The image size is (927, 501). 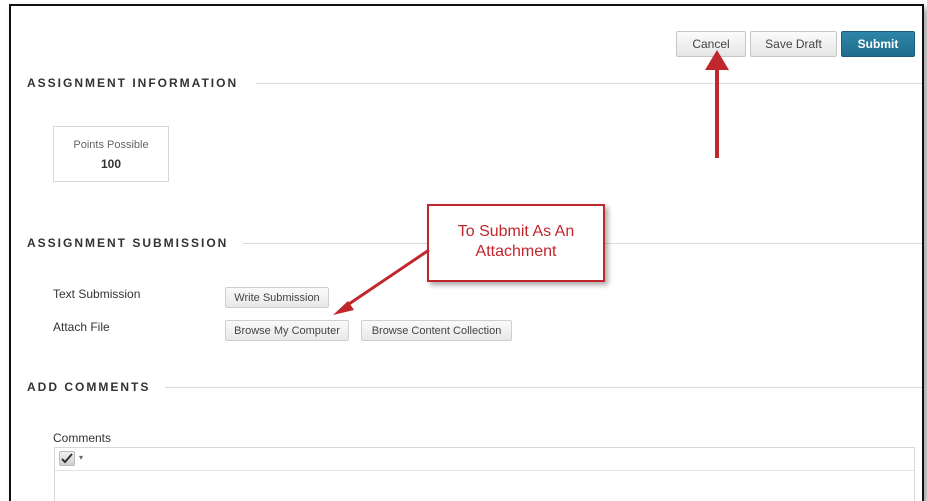 What do you see at coordinates (717, 104) in the screenshot?
I see `arrow-to-cancel-icon` at bounding box center [717, 104].